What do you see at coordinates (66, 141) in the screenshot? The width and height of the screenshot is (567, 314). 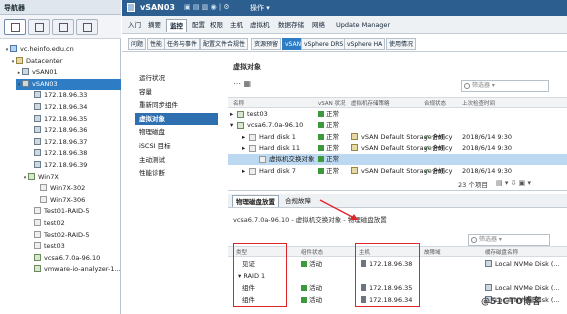 I see `tree-item-label: 172.18.96.37` at bounding box center [66, 141].